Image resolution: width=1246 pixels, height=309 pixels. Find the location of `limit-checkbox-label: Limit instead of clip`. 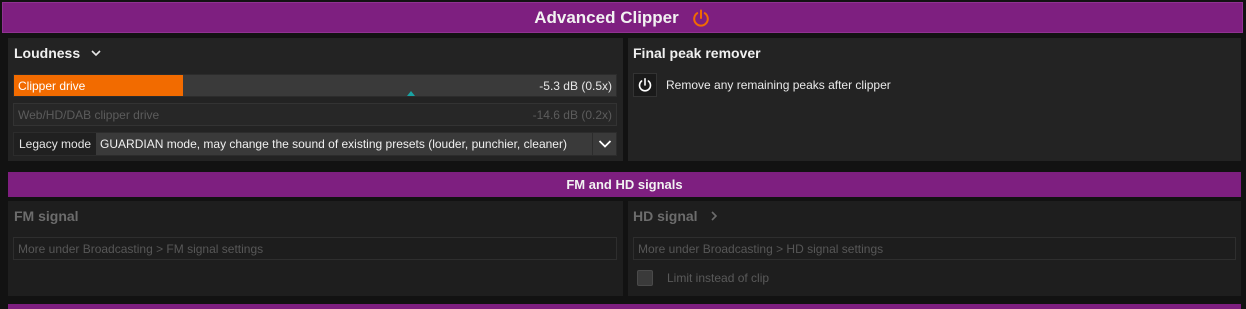

limit-checkbox-label: Limit instead of clip is located at coordinates (718, 278).